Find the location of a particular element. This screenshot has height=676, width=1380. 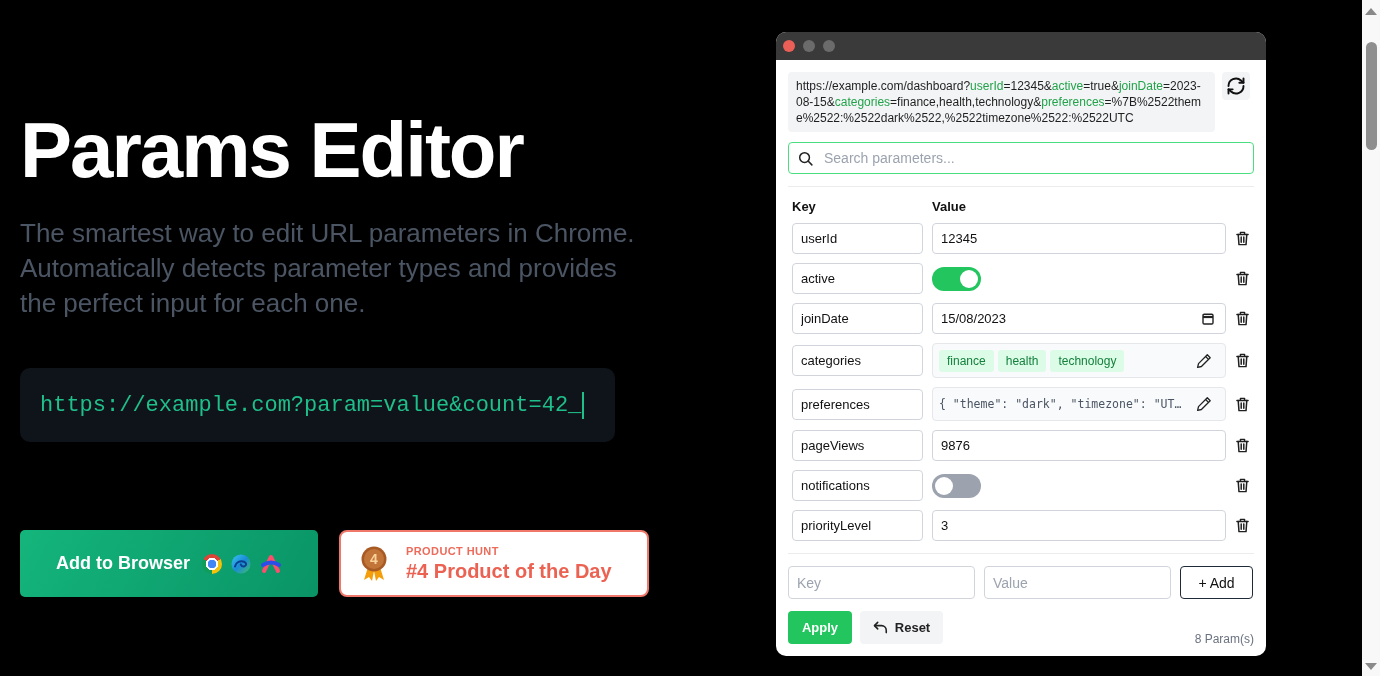

badge-title: #4 Product of the Day is located at coordinates (509, 571).